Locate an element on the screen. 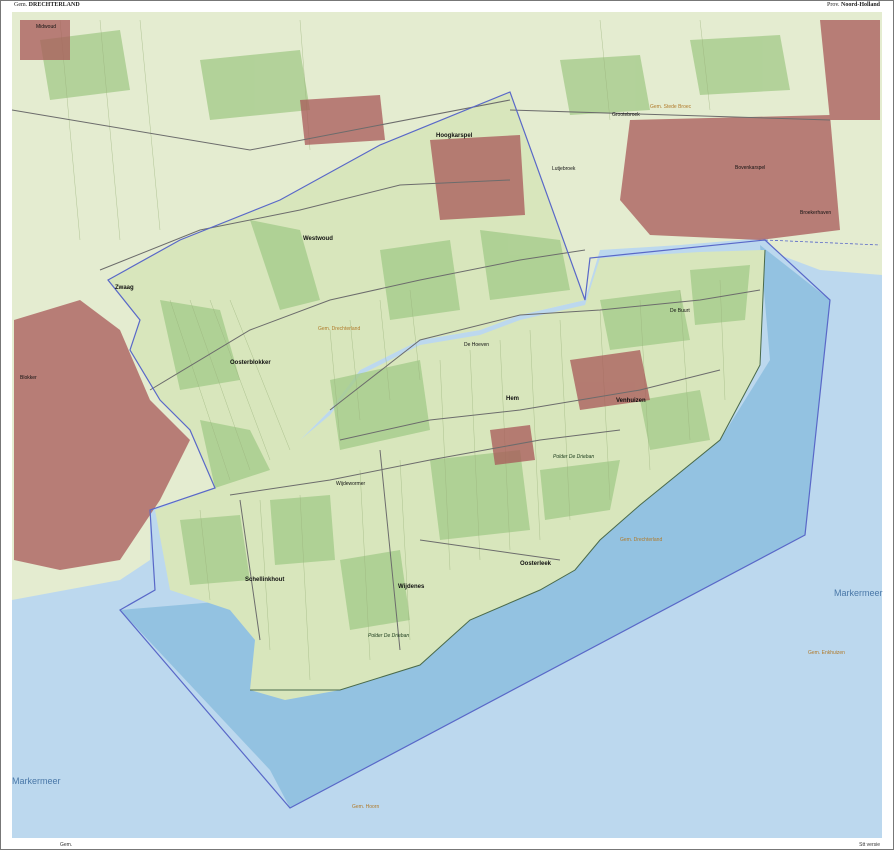 The width and height of the screenshot is (894, 850). header-right-prefix: Prov. is located at coordinates (833, 5).